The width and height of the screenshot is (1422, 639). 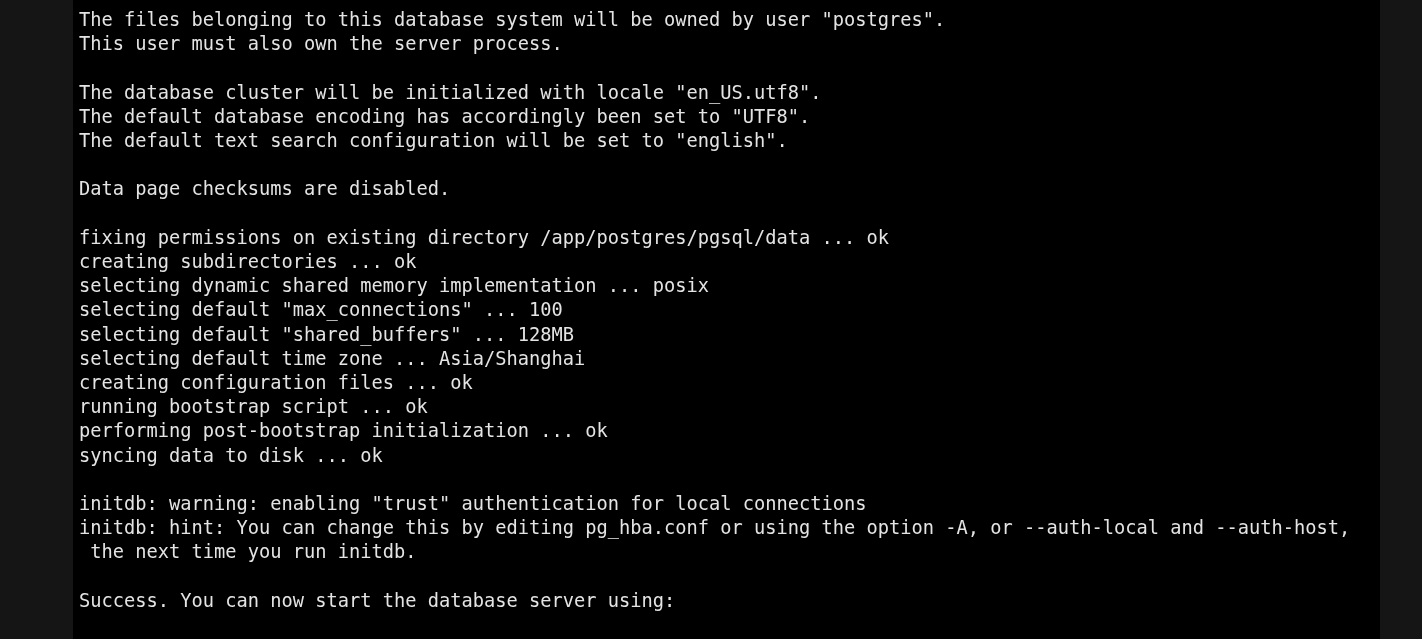 I want to click on terminal-line: The database cluster will be initialized with locale "en_US.utf8"., so click(x=450, y=92).